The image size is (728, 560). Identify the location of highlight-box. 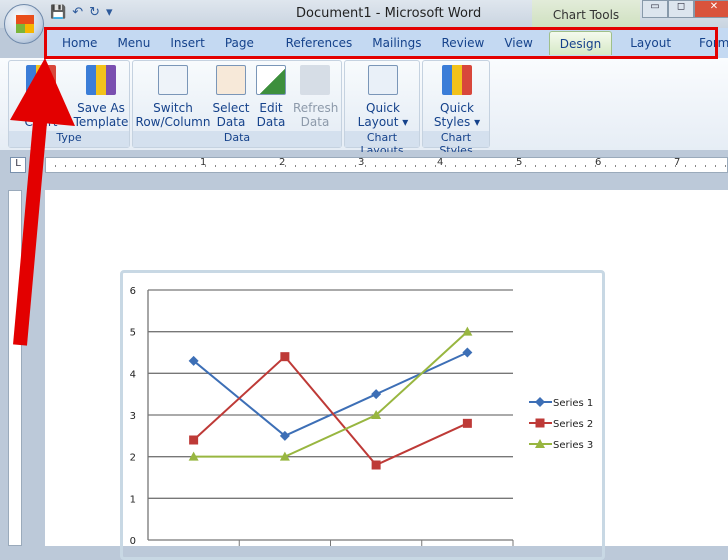
(381, 43).